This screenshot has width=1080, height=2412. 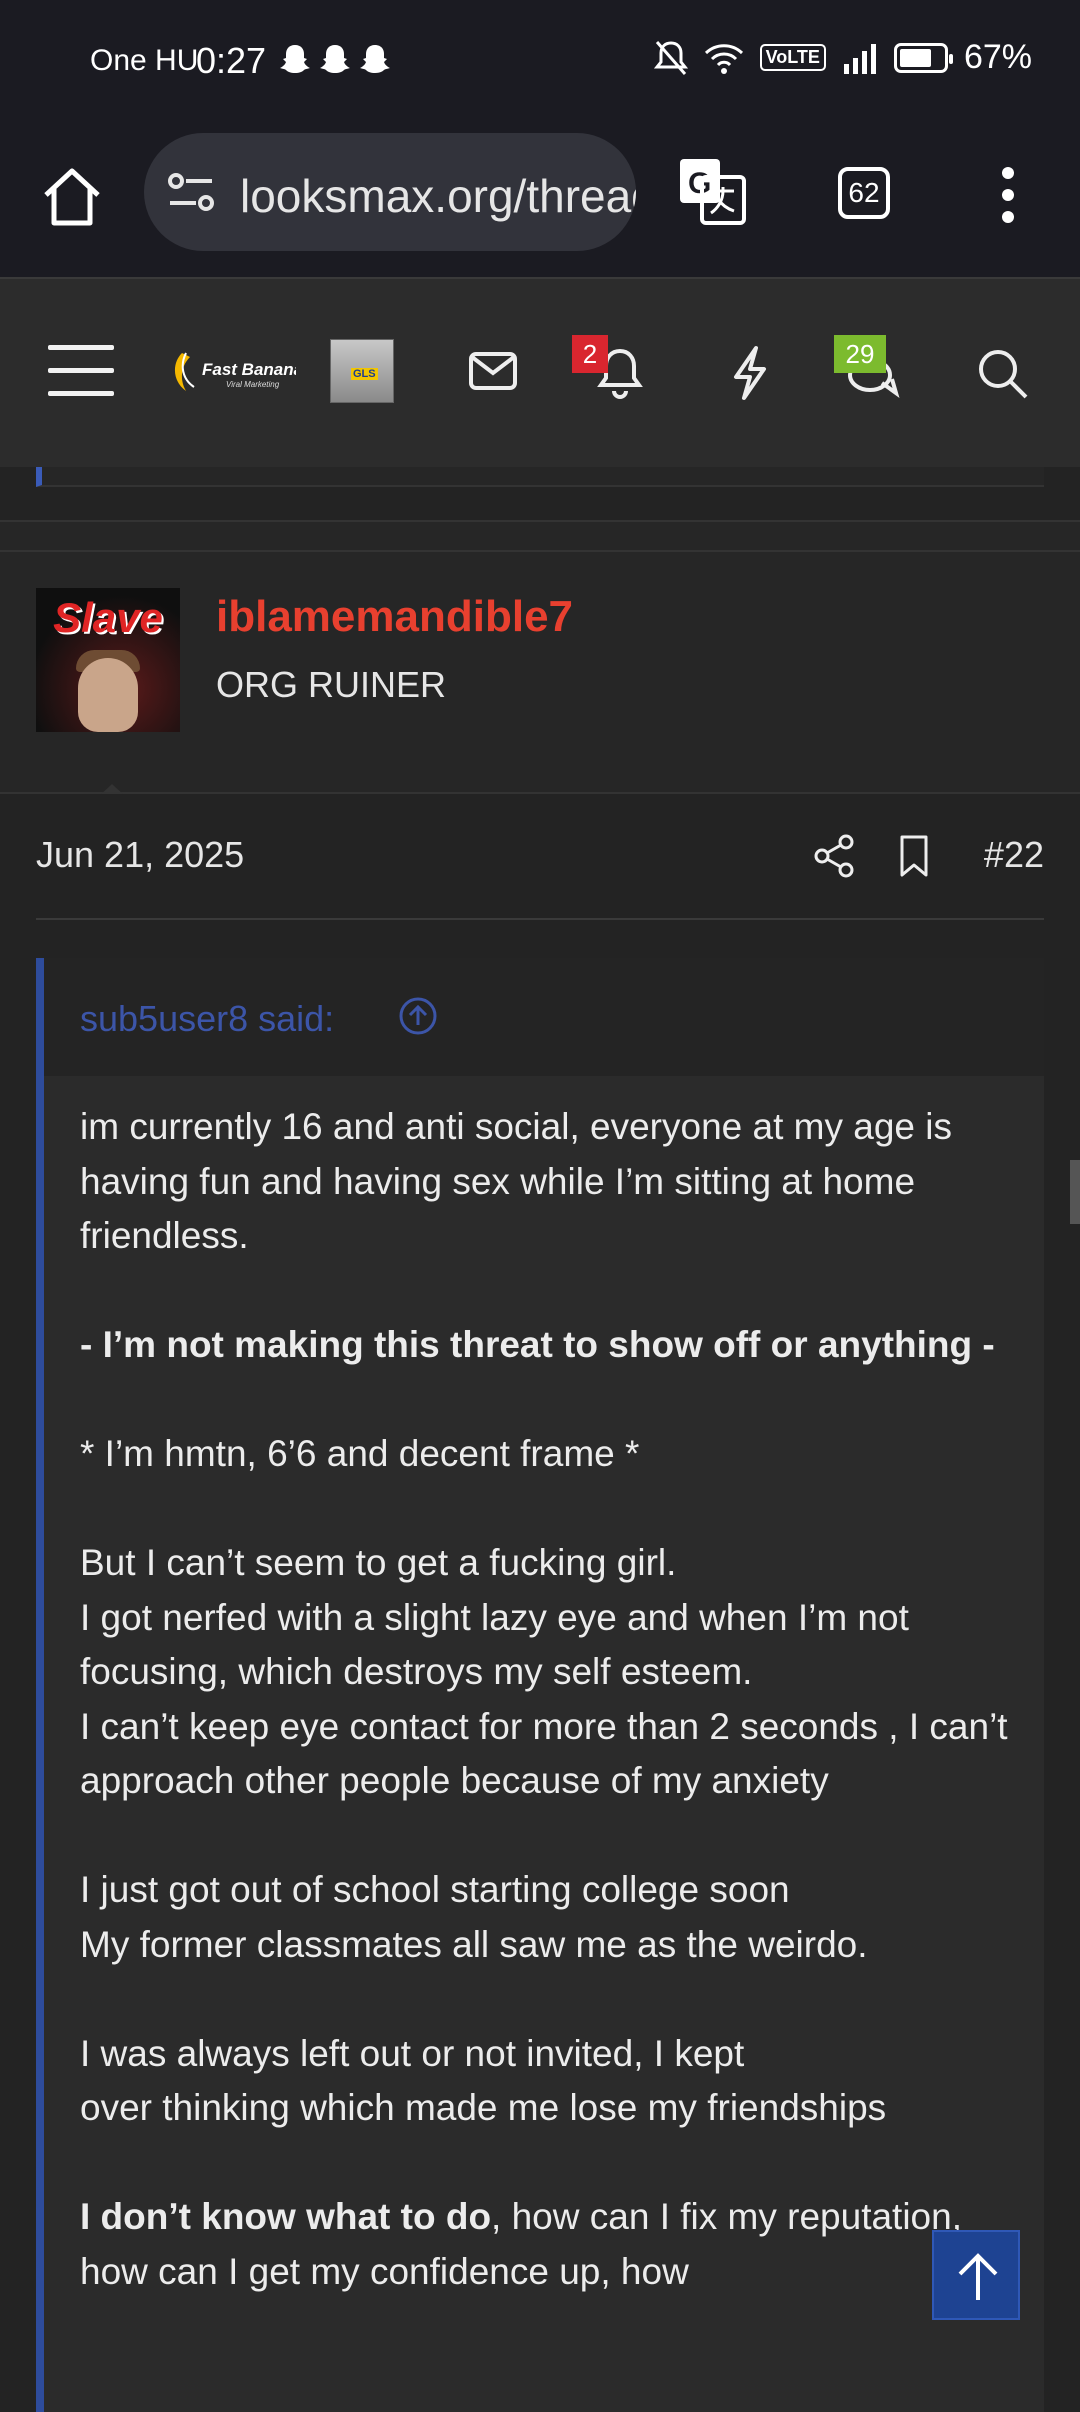 What do you see at coordinates (914, 856) in the screenshot?
I see `bookmark-icon` at bounding box center [914, 856].